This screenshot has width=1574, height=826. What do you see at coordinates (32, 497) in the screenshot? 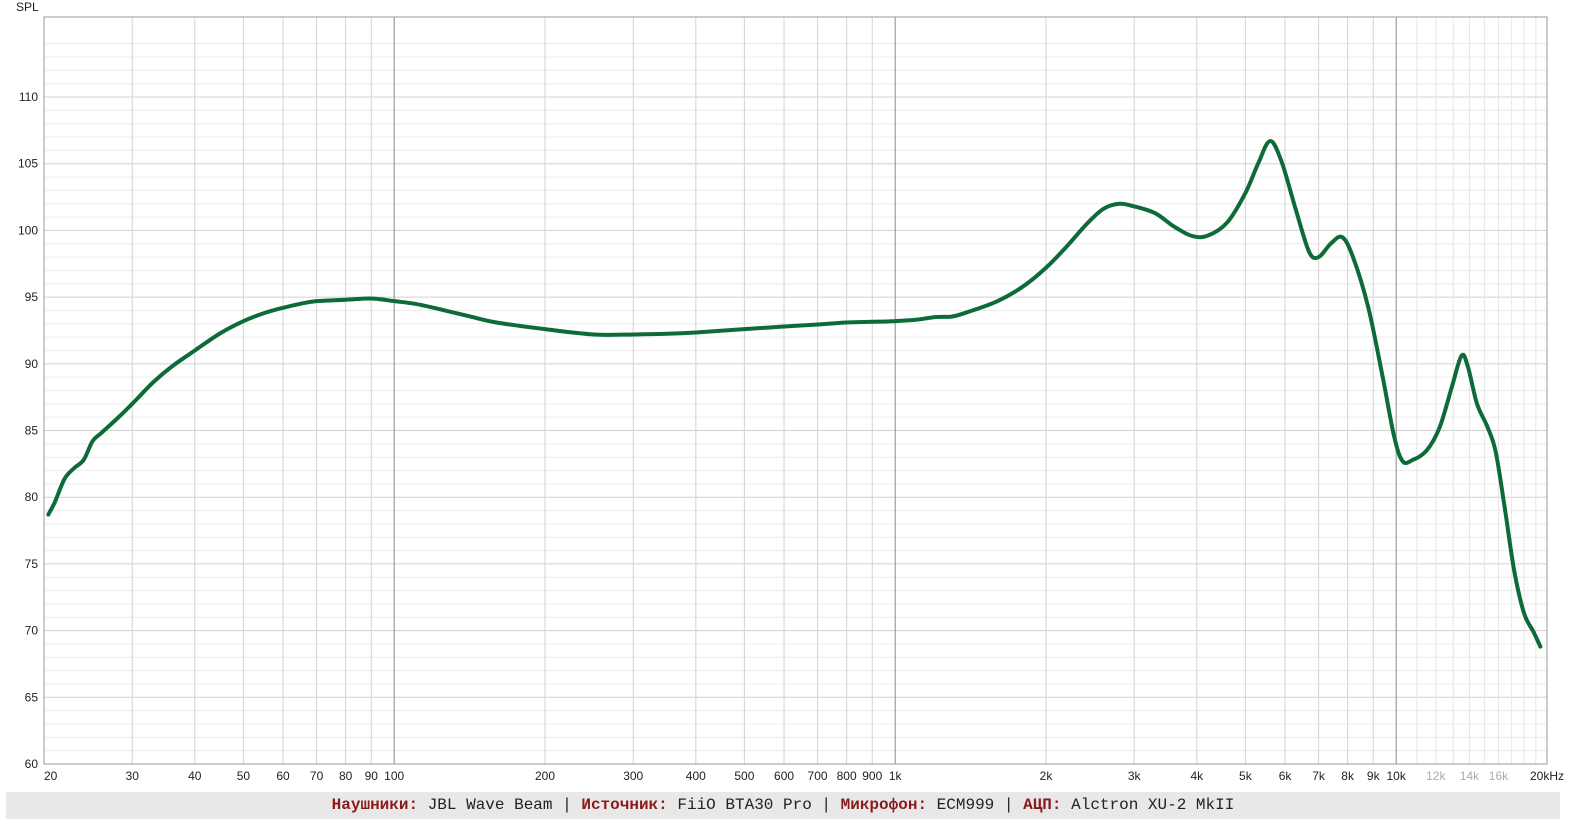
I see `y-tick-label: 80` at bounding box center [32, 497].